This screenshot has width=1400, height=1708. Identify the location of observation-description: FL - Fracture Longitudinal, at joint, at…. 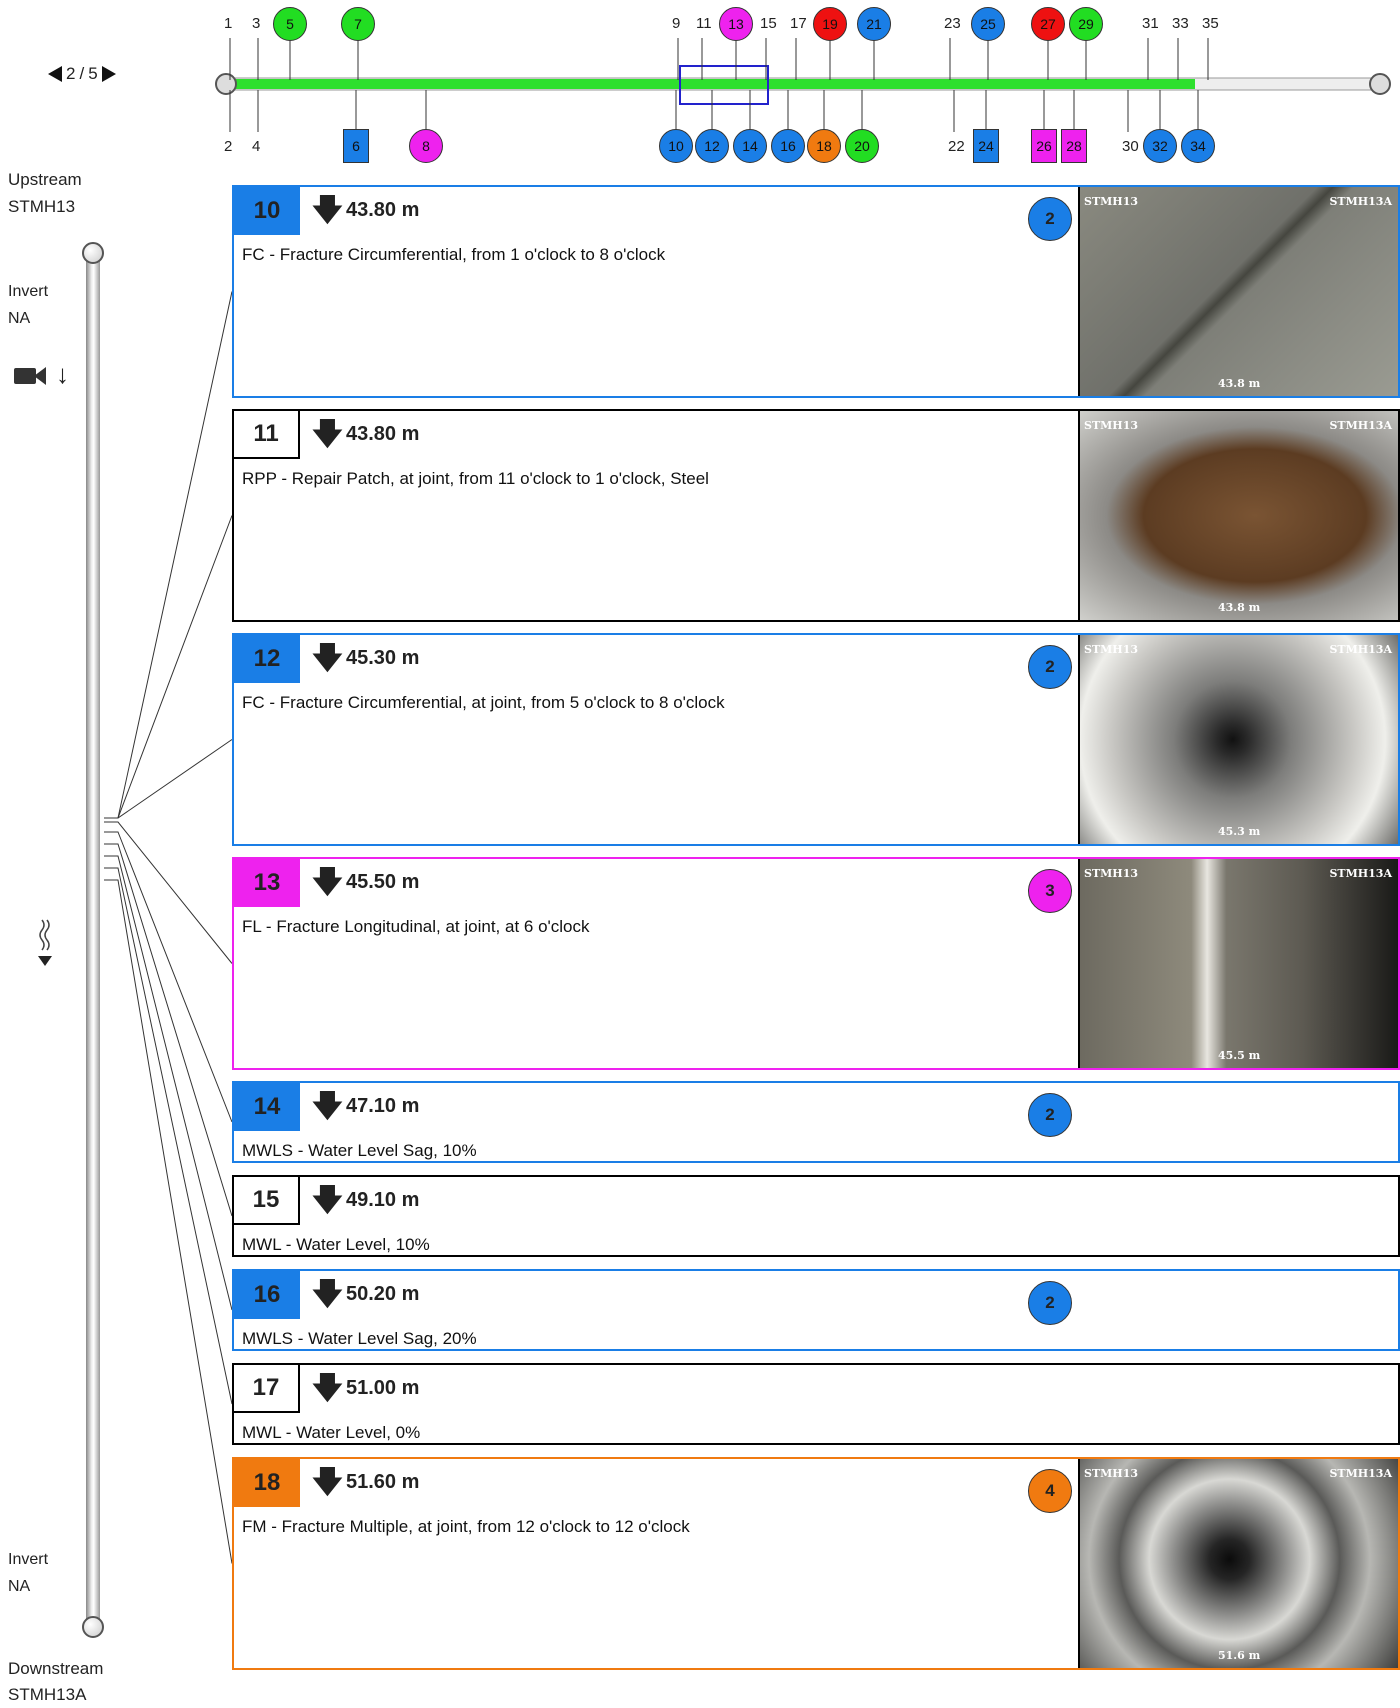
(416, 926).